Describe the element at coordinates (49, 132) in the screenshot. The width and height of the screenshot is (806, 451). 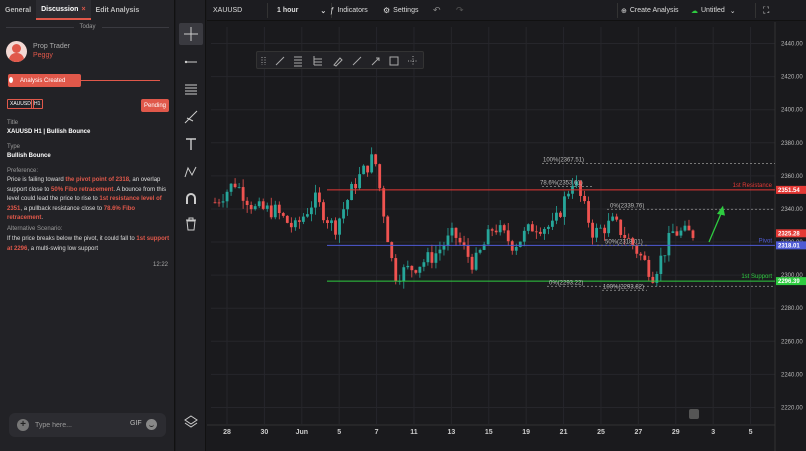
I see `title-value: XAUUSD H1 | Bullish Bounce` at that location.